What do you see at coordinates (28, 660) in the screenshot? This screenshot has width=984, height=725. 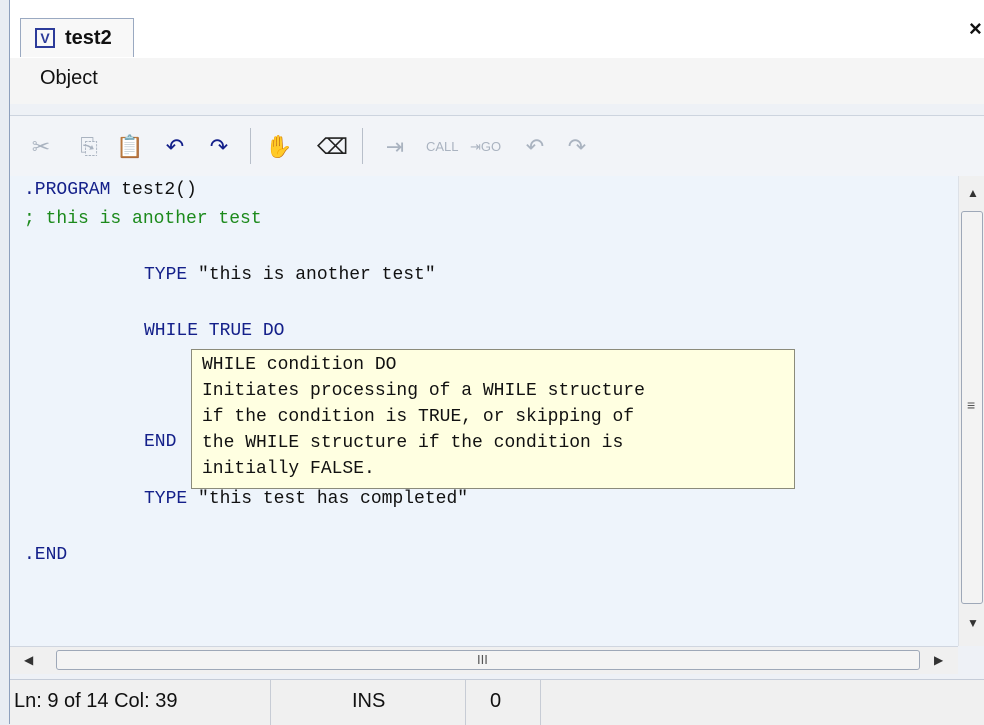 I see `scroll-left-icon: ◀` at bounding box center [28, 660].